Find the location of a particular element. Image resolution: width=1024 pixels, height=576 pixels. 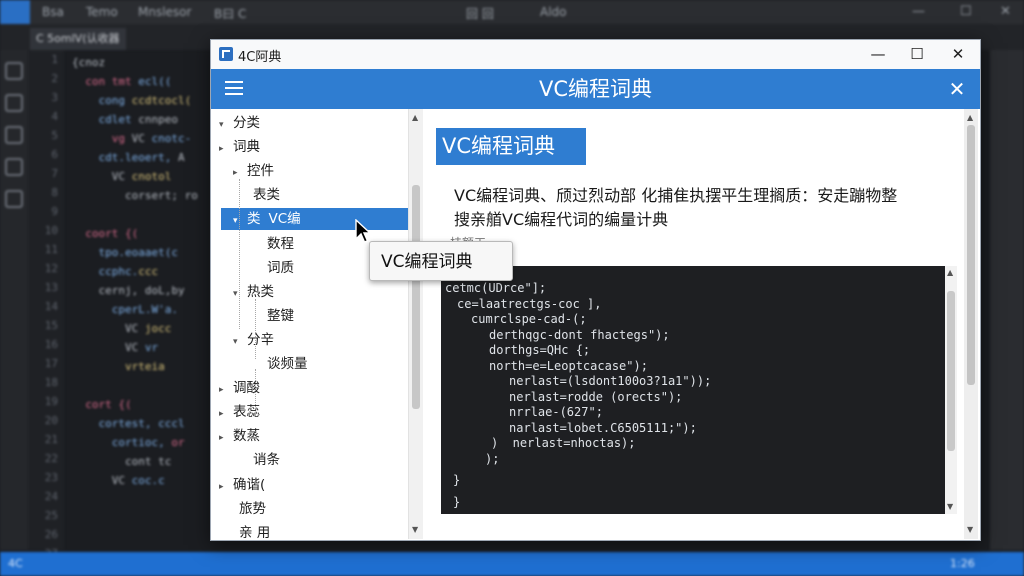

ide-close-icon: ✕ is located at coordinates (1005, 11).